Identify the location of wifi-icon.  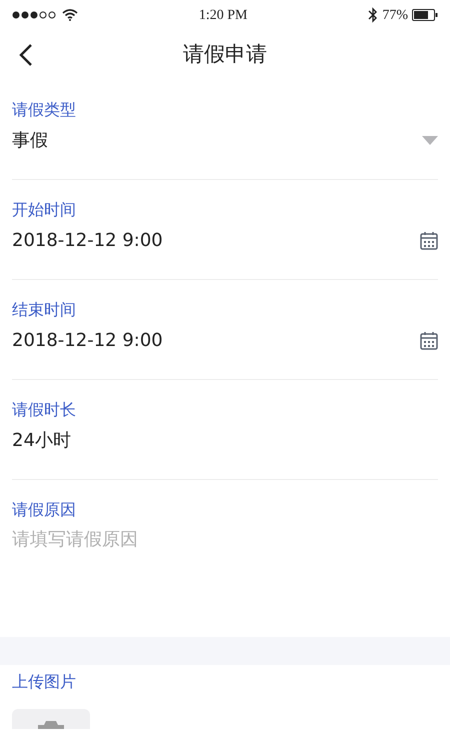
(70, 15).